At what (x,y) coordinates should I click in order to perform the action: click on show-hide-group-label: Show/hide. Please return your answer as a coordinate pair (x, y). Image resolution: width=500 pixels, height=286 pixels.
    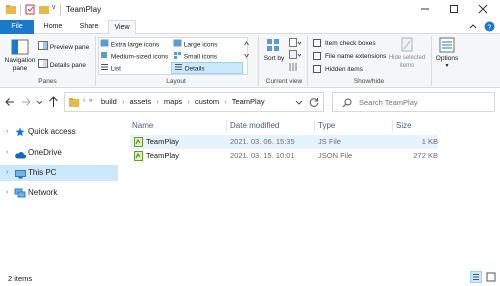
    Looking at the image, I should click on (369, 81).